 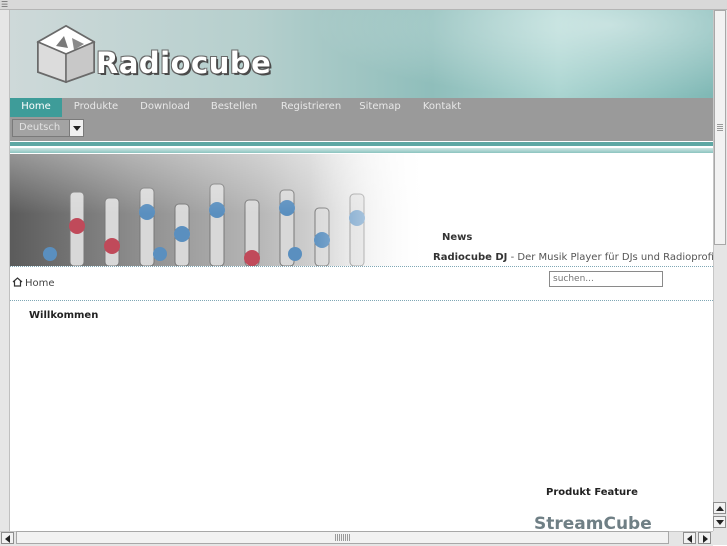 I want to click on language-bar: Deutsch, so click(x=361, y=129).